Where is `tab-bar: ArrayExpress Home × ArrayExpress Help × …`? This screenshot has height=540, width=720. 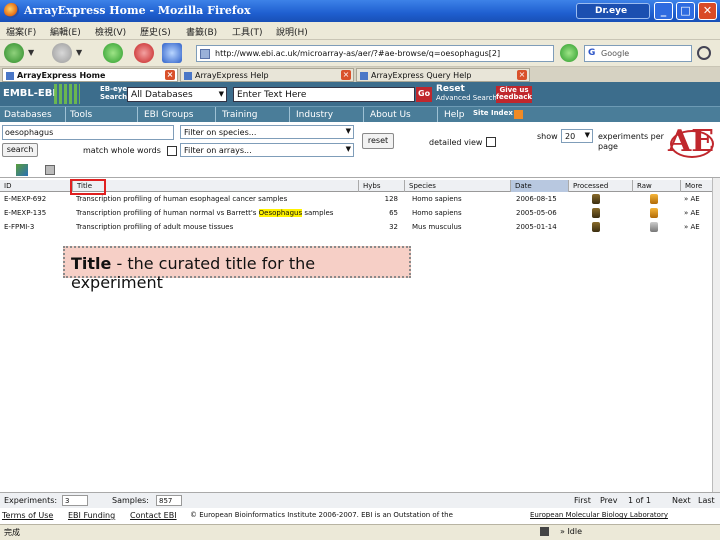 tab-bar: ArrayExpress Home × ArrayExpress Help × … is located at coordinates (360, 74).